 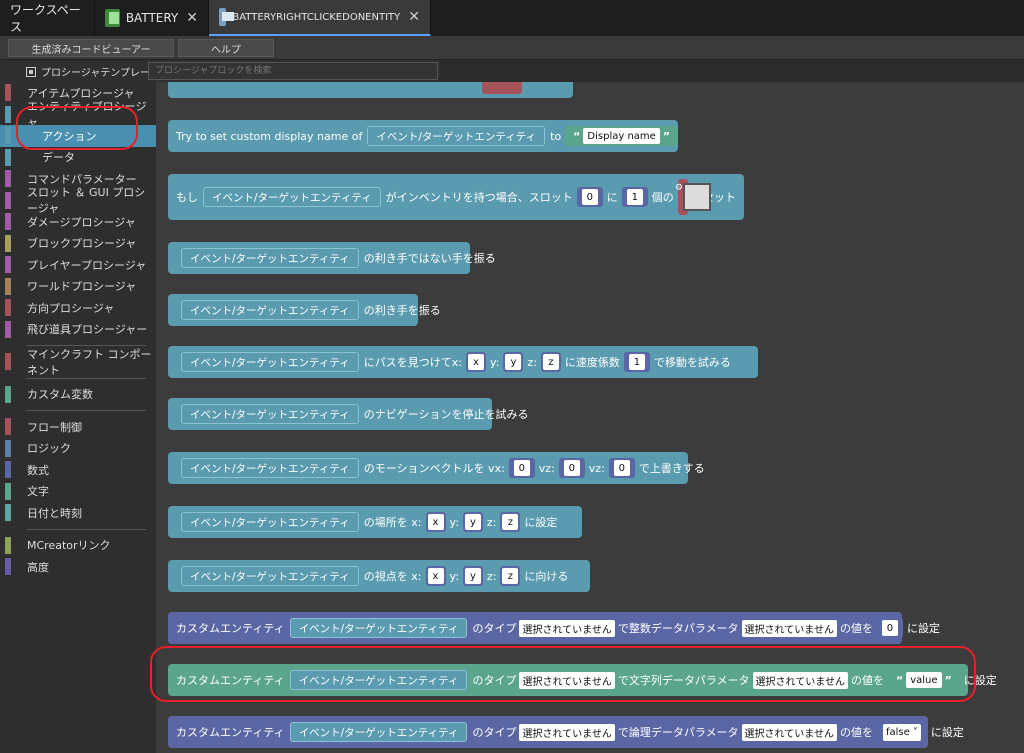 I want to click on count-number: 1, so click(x=635, y=197).